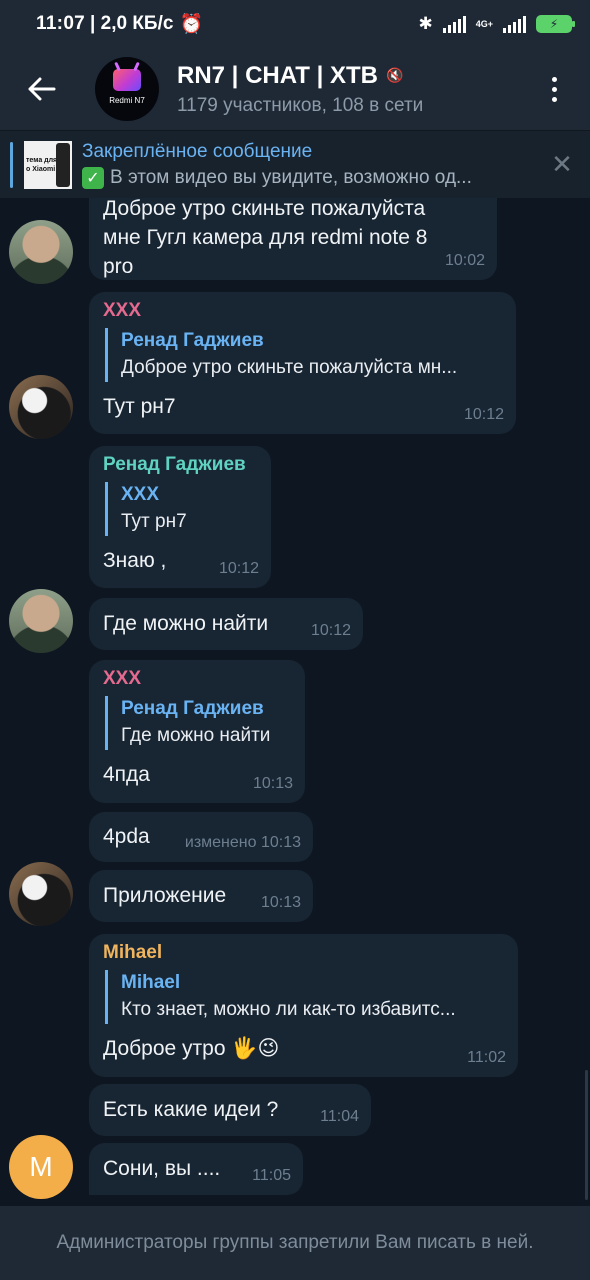 This screenshot has width=590, height=1280. What do you see at coordinates (454, 24) in the screenshot?
I see `signal-icon` at bounding box center [454, 24].